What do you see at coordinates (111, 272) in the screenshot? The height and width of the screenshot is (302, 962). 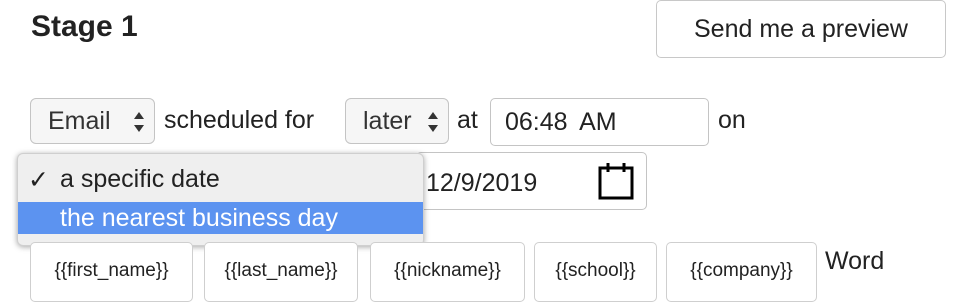 I see `merge-tag-button: {{first_name}}` at bounding box center [111, 272].